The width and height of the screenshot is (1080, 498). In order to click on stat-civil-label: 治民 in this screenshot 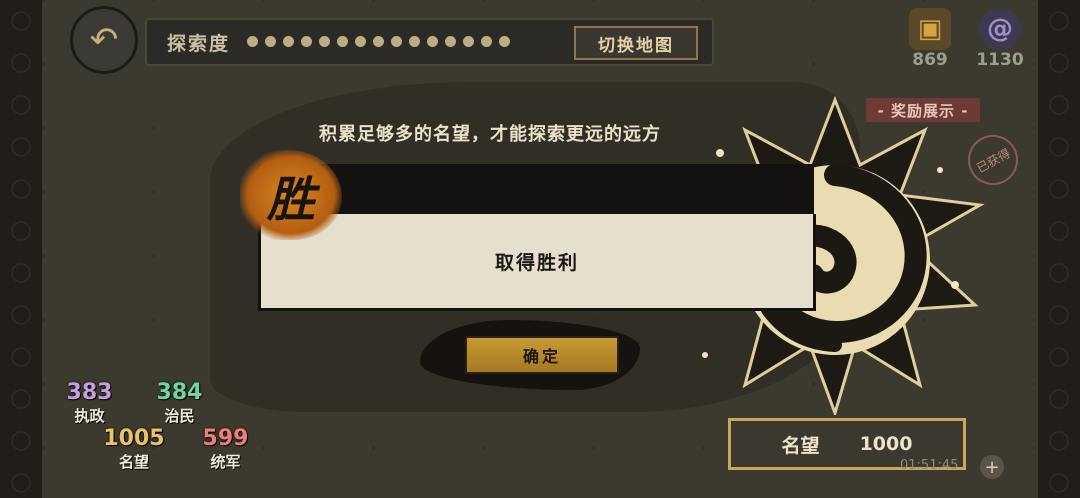, I will do `click(179, 416)`.